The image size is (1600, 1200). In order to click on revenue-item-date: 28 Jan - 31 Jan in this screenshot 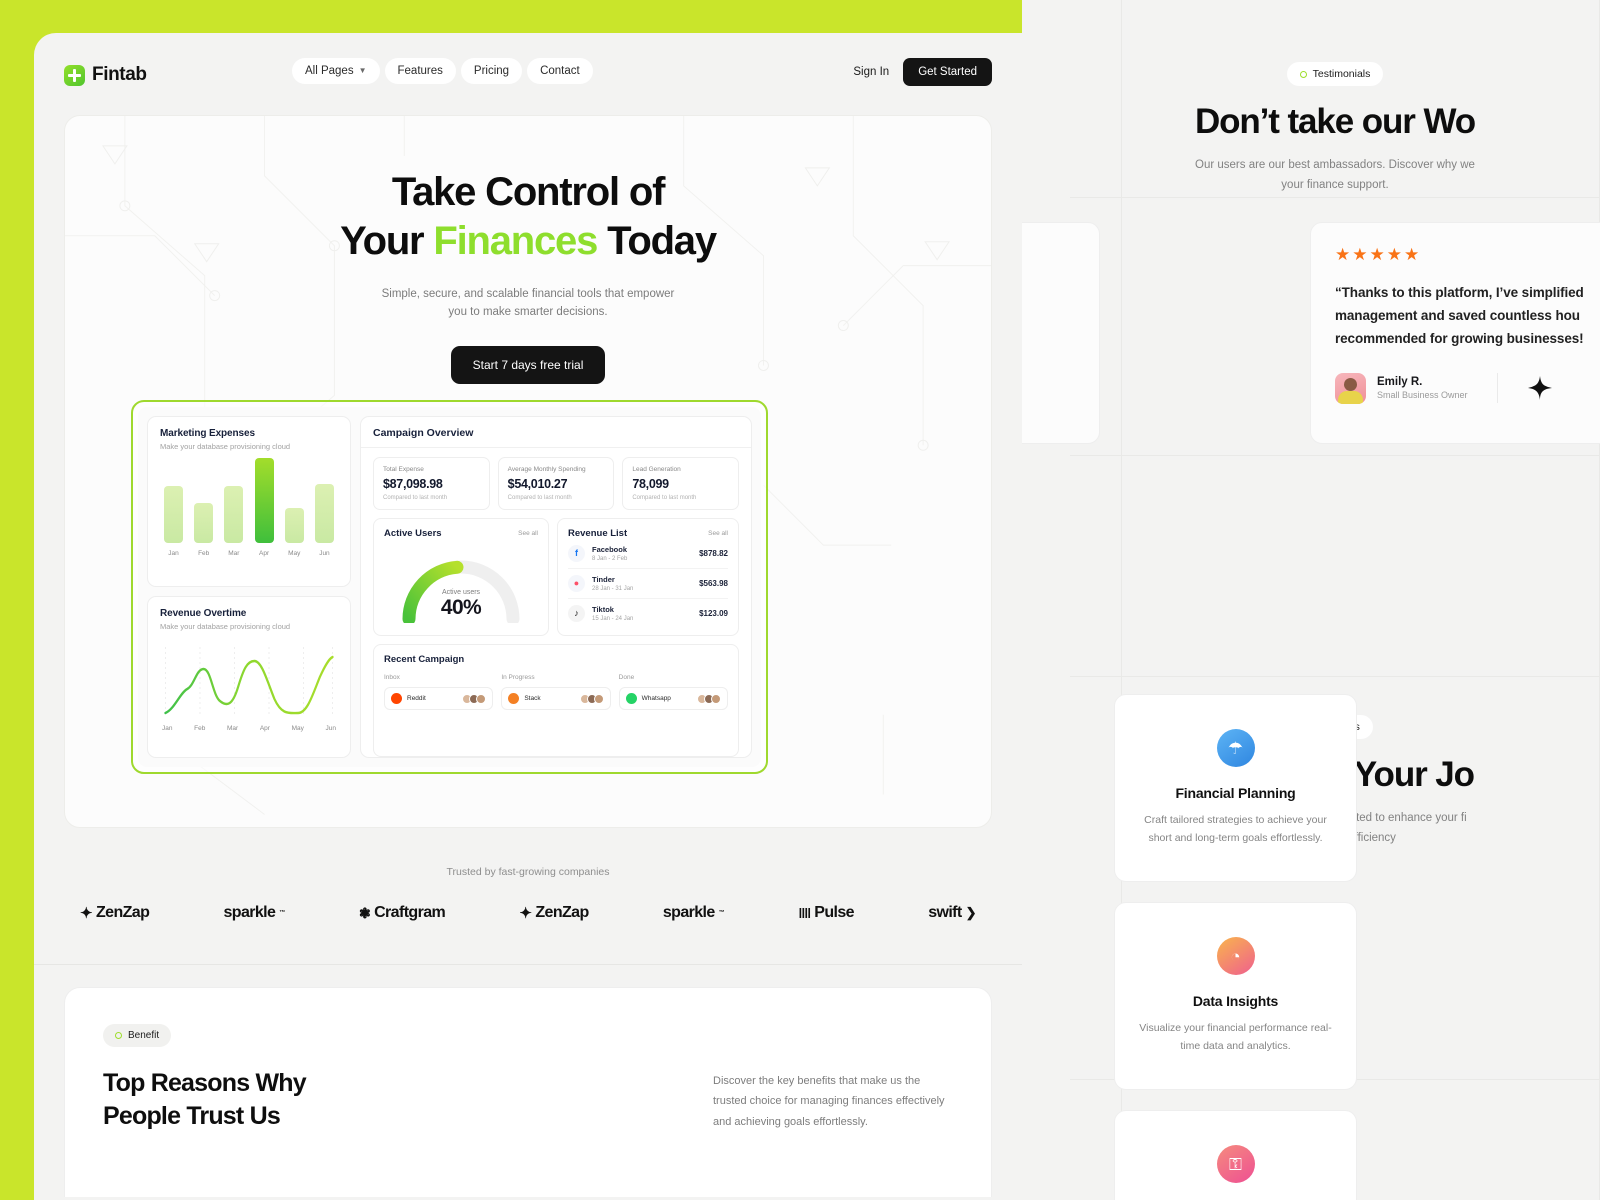, I will do `click(613, 588)`.